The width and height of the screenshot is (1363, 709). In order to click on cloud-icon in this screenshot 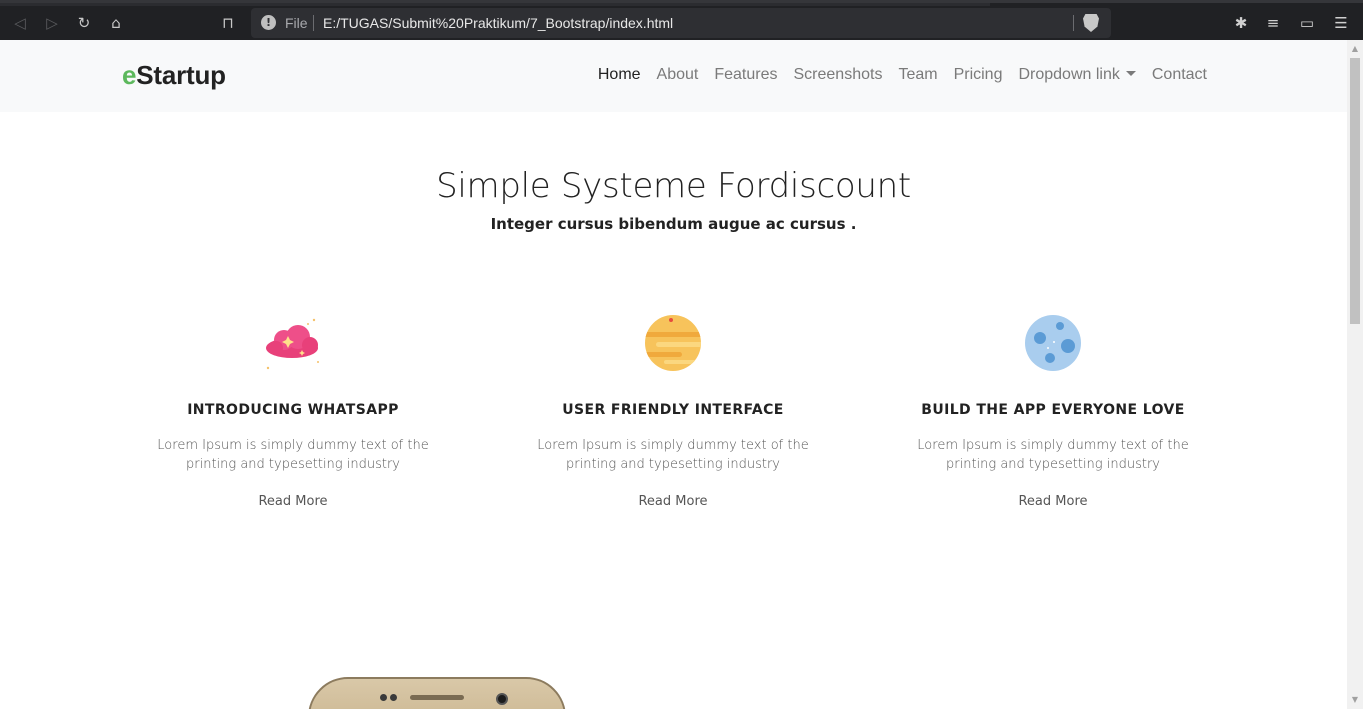, I will do `click(293, 343)`.